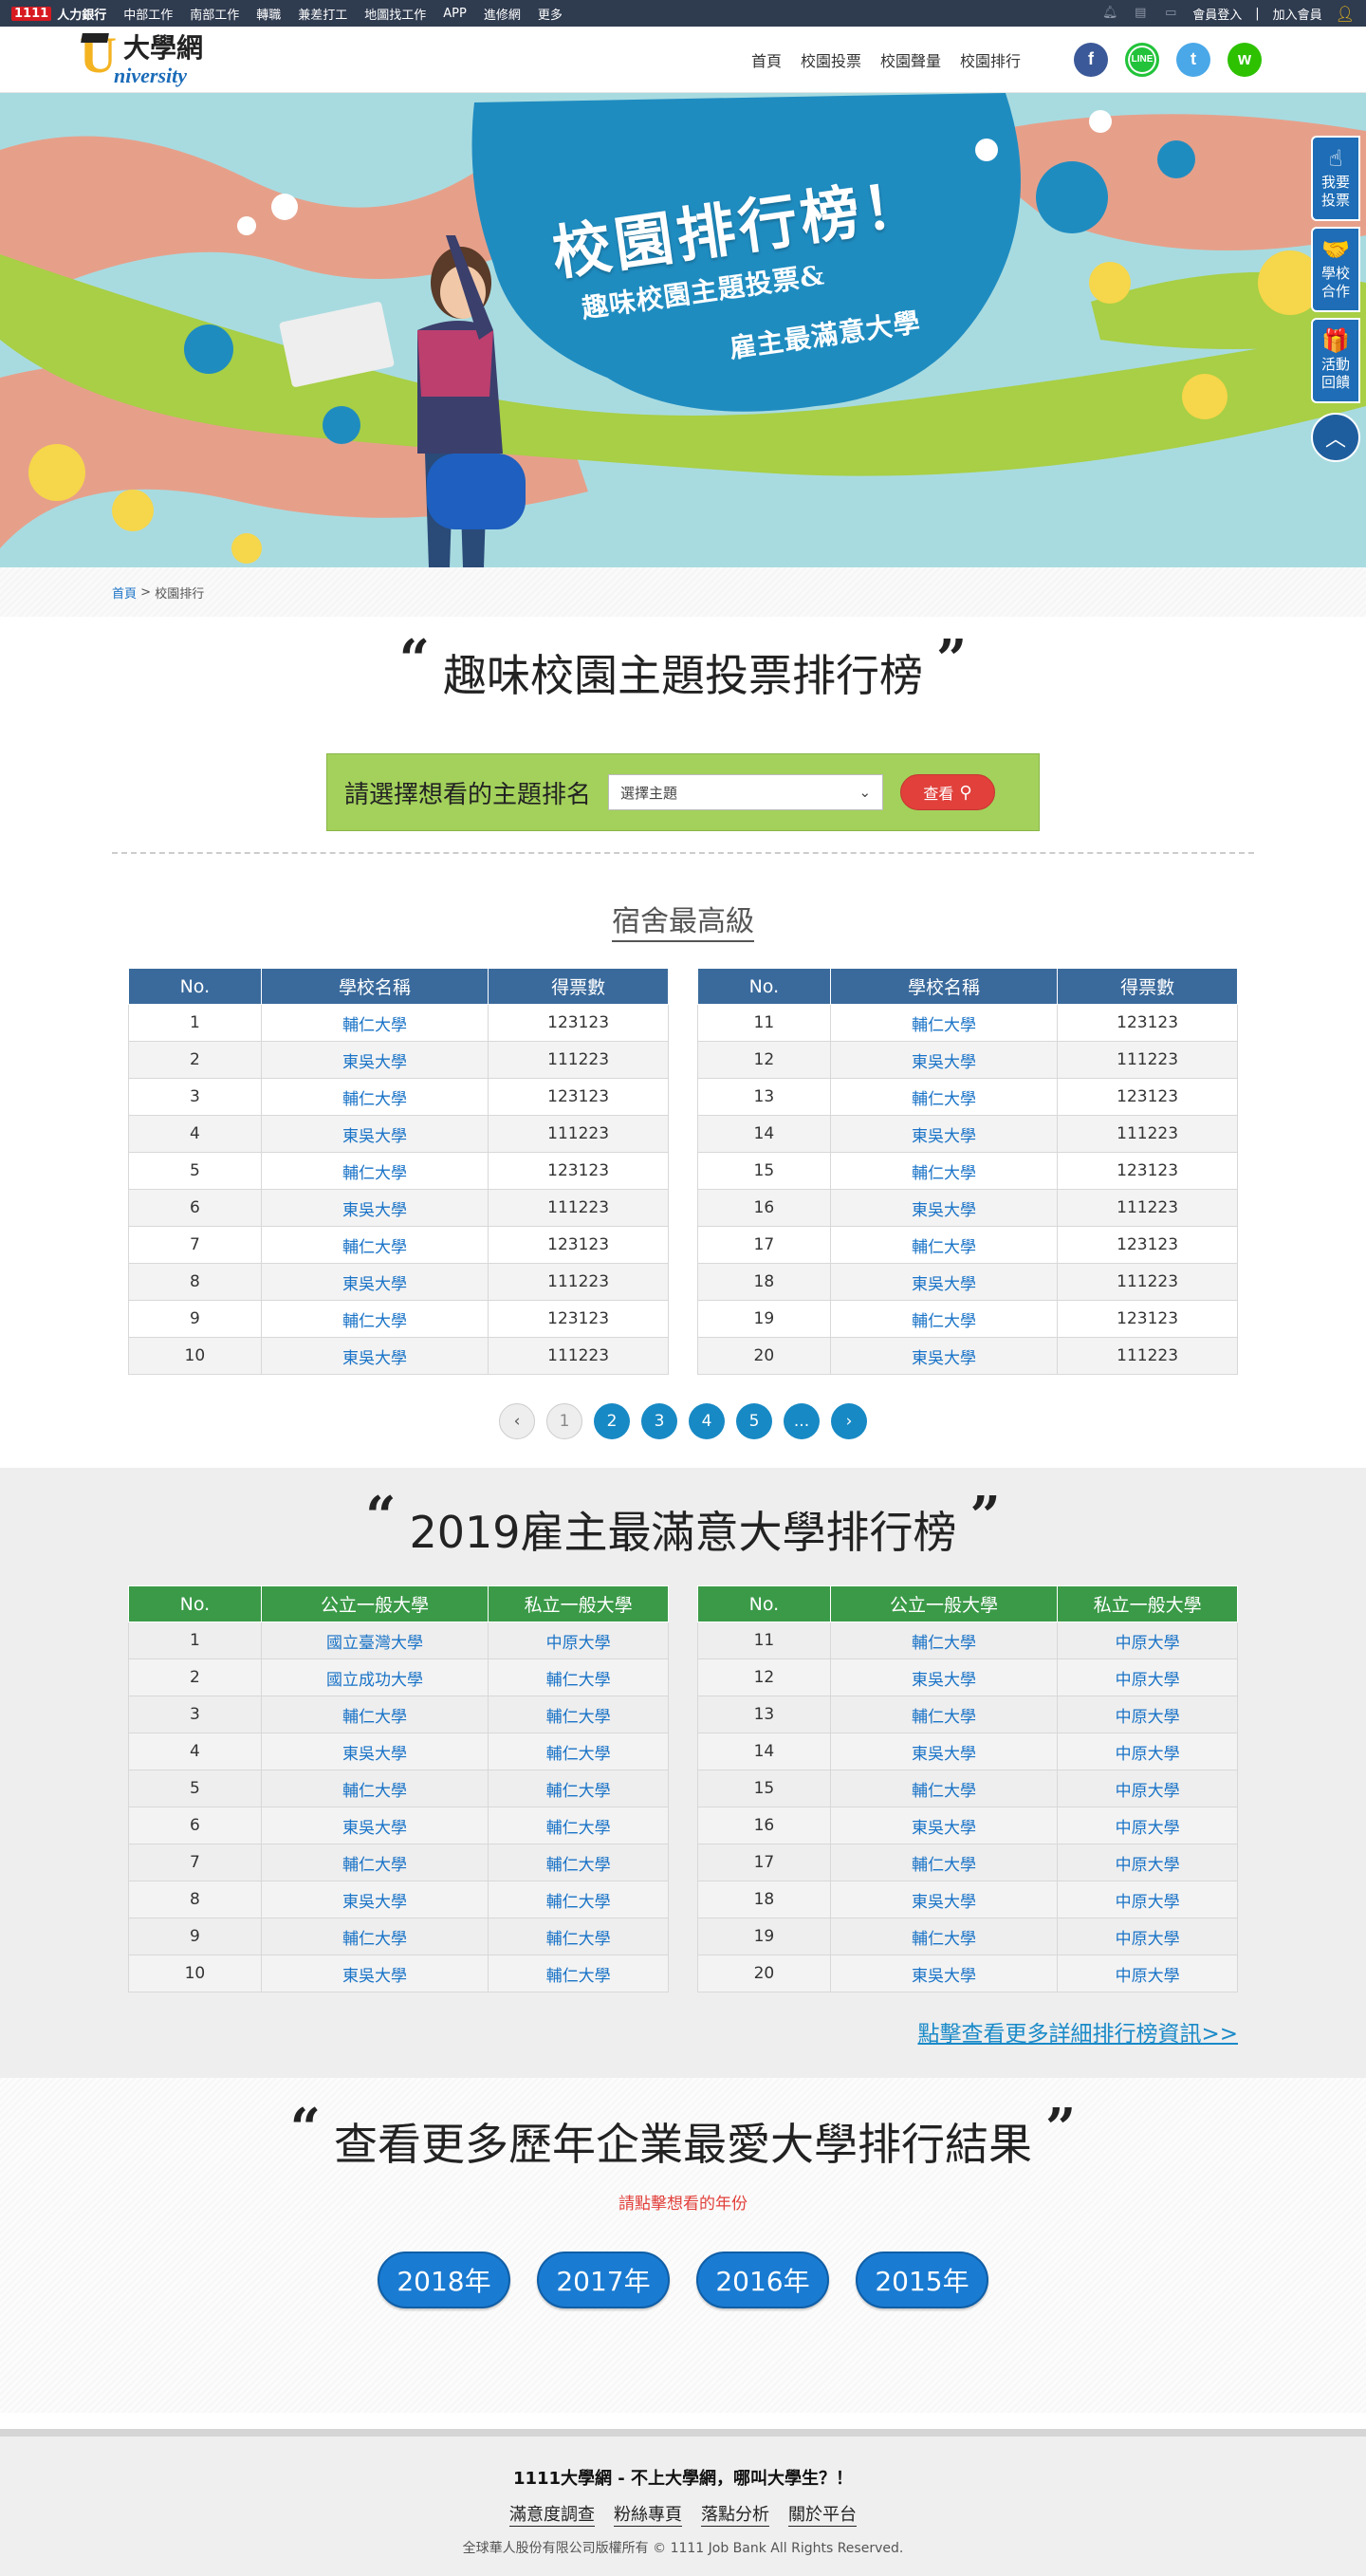 Image resolution: width=1366 pixels, height=2576 pixels. What do you see at coordinates (517, 1421) in the screenshot?
I see `prev-page-button: ‹` at bounding box center [517, 1421].